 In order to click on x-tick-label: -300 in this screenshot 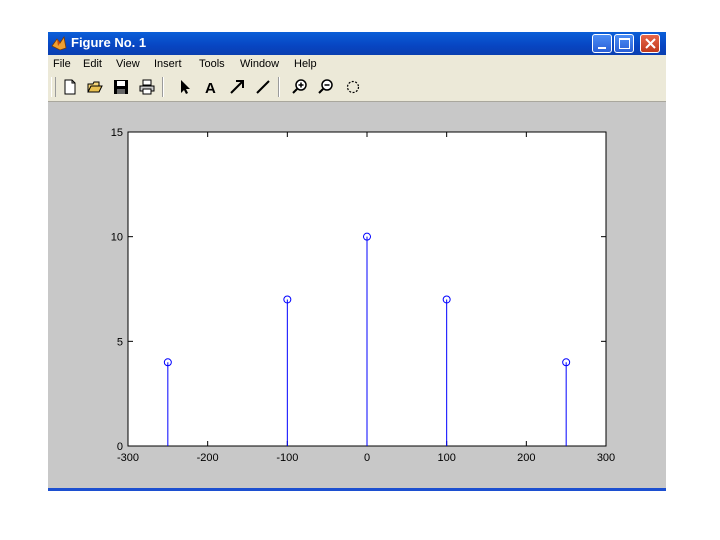, I will do `click(128, 458)`.